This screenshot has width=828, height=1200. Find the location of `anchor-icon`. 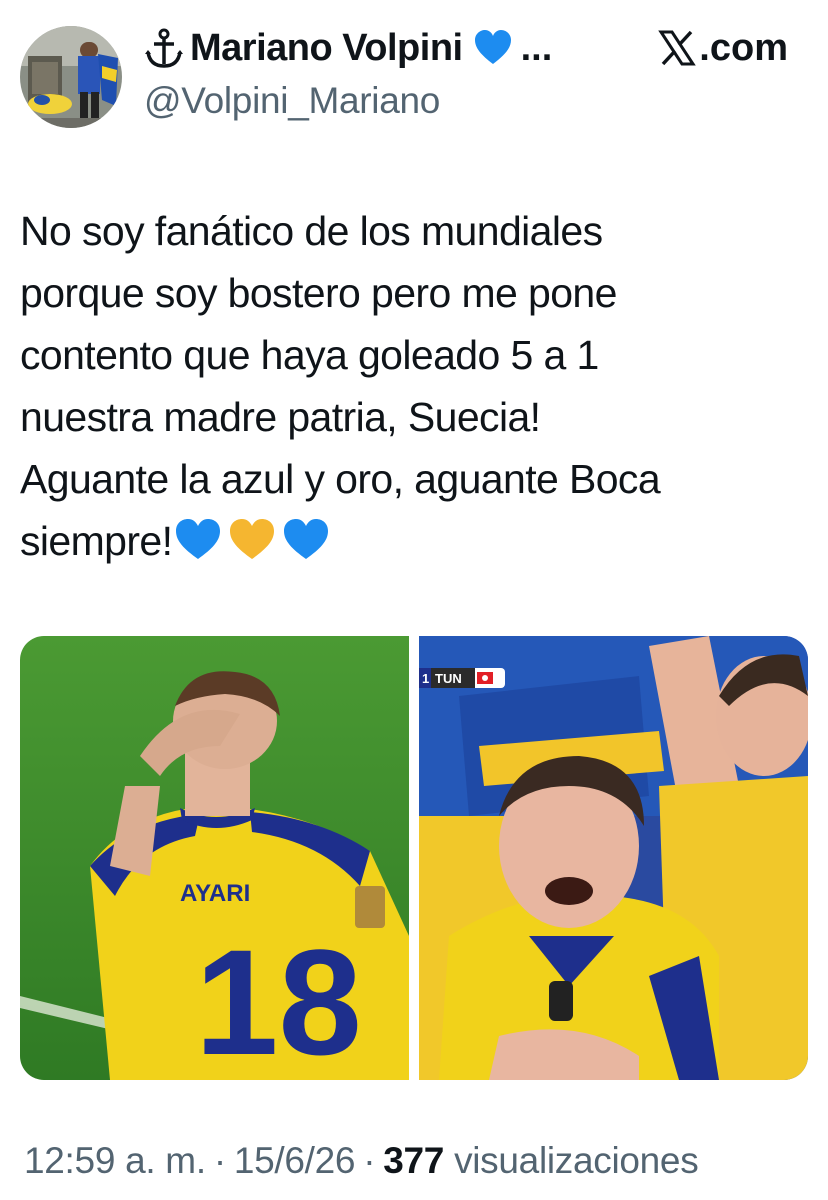

anchor-icon is located at coordinates (164, 48).